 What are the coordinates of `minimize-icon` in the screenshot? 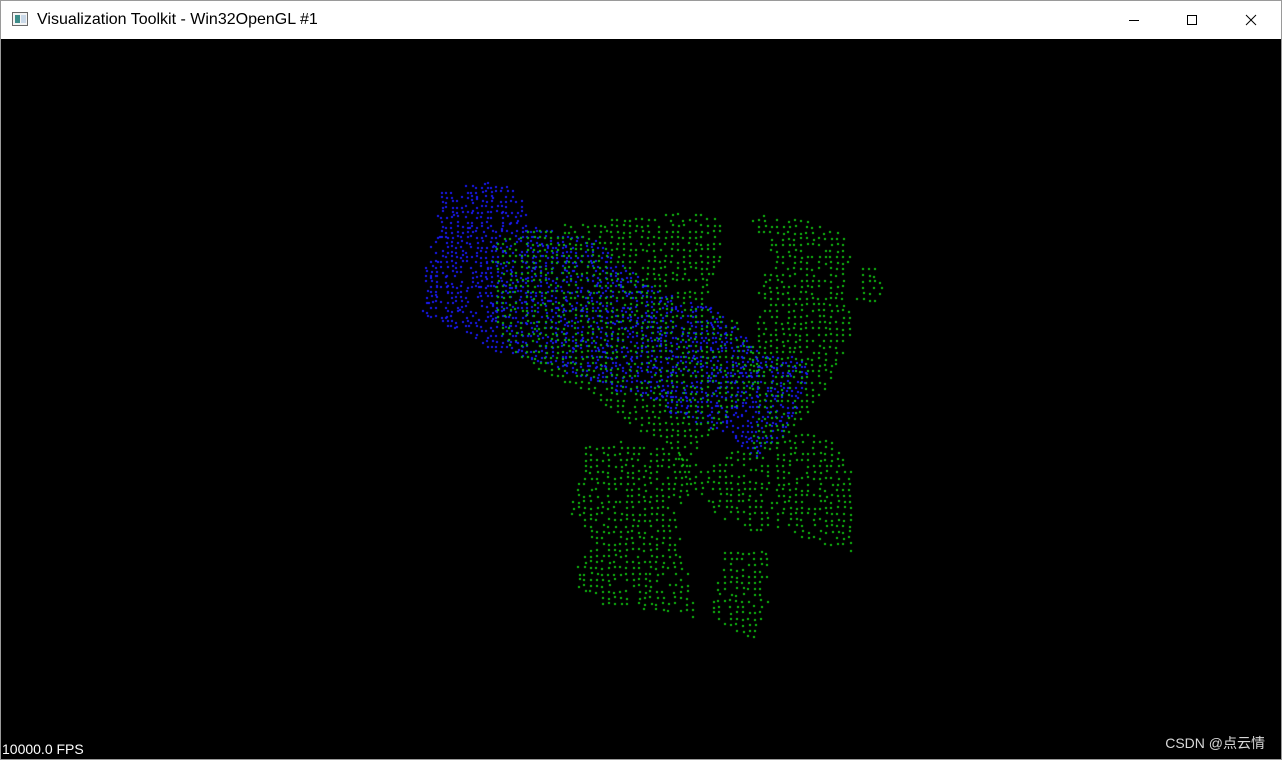 It's located at (1134, 20).